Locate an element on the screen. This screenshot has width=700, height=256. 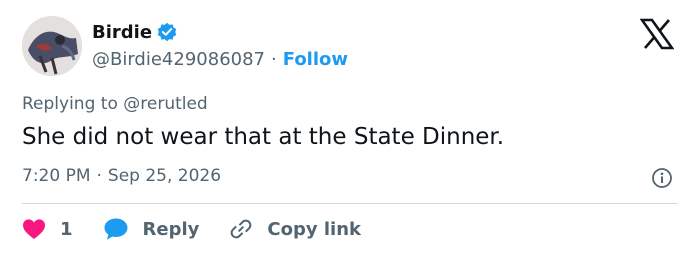
tweet-time: 7:20 PM is located at coordinates (56, 176).